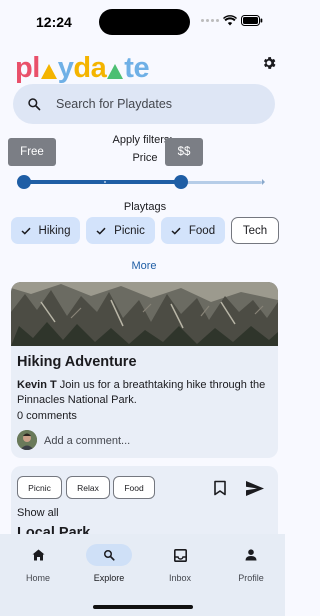 This screenshot has width=320, height=616. I want to click on person-icon, so click(251, 555).